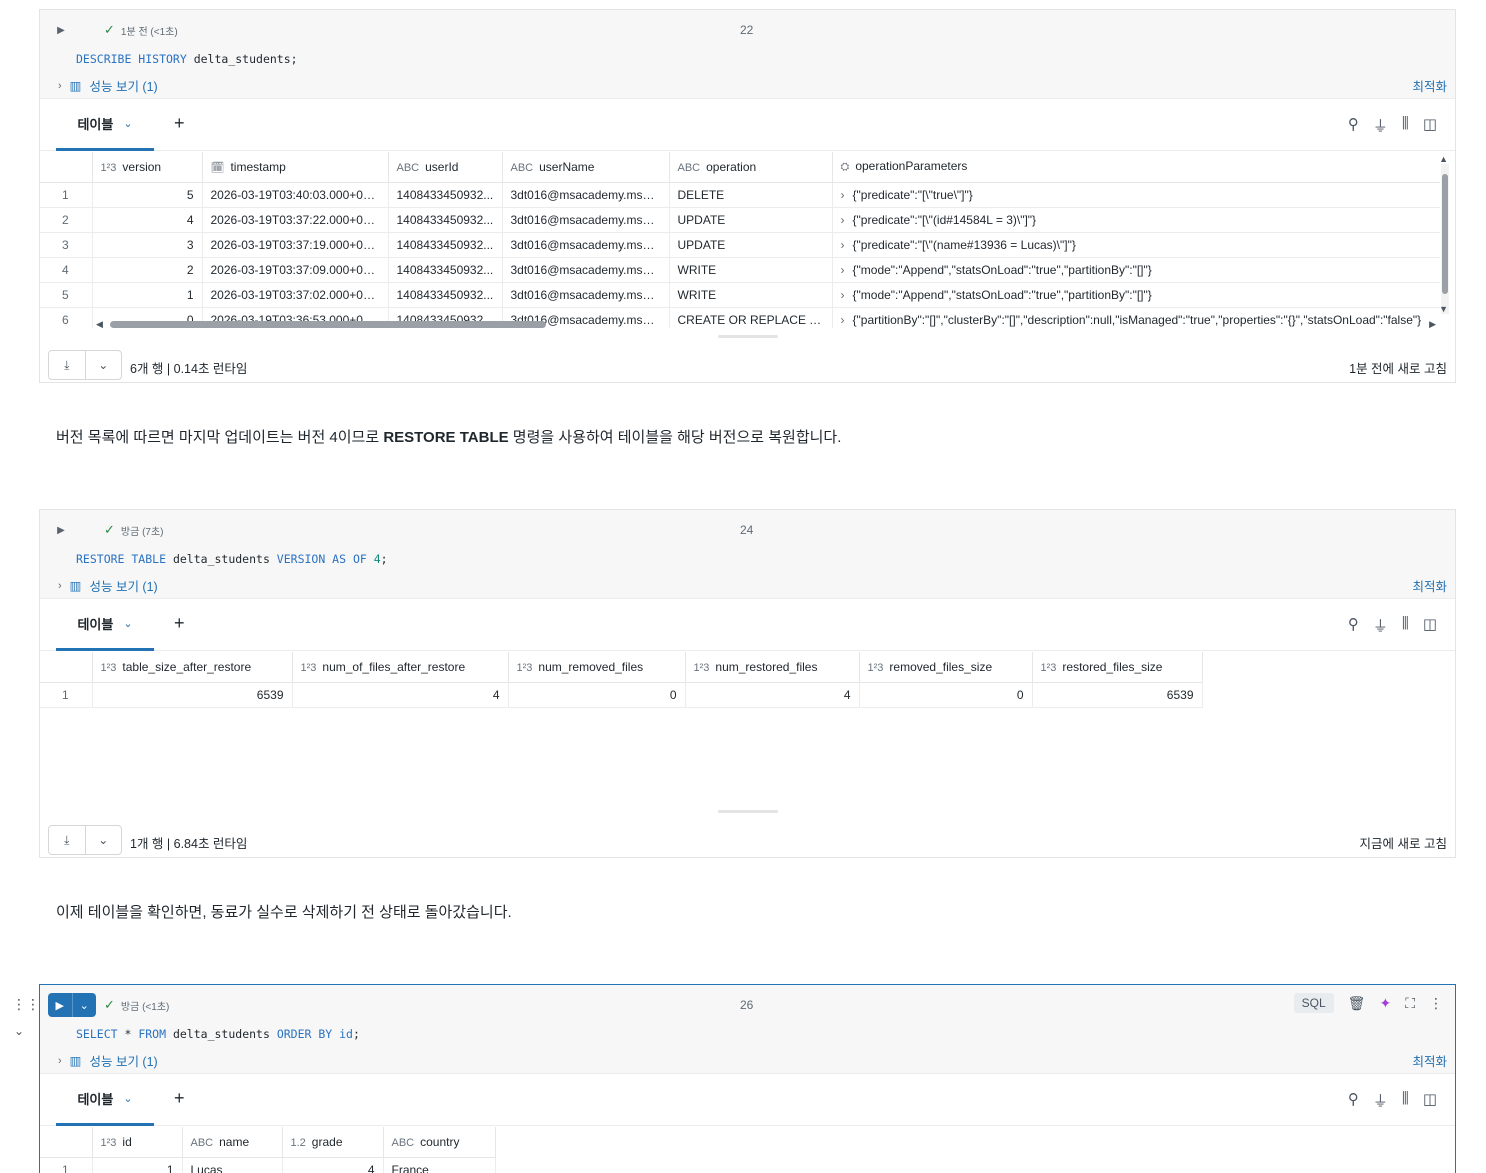  Describe the element at coordinates (147, 167) in the screenshot. I see `column-header-version: 1²3 version` at that location.